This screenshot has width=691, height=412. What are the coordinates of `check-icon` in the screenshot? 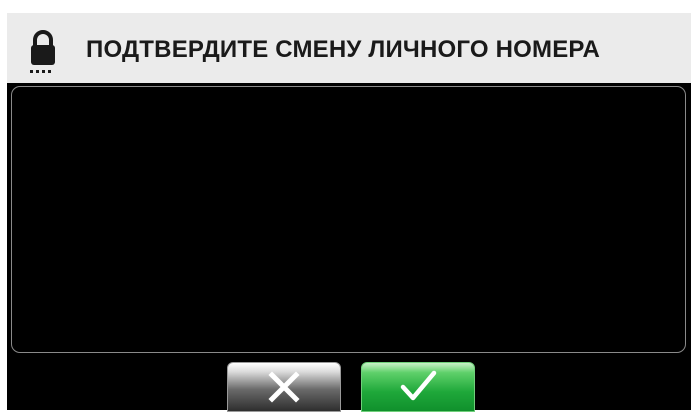 It's located at (418, 387).